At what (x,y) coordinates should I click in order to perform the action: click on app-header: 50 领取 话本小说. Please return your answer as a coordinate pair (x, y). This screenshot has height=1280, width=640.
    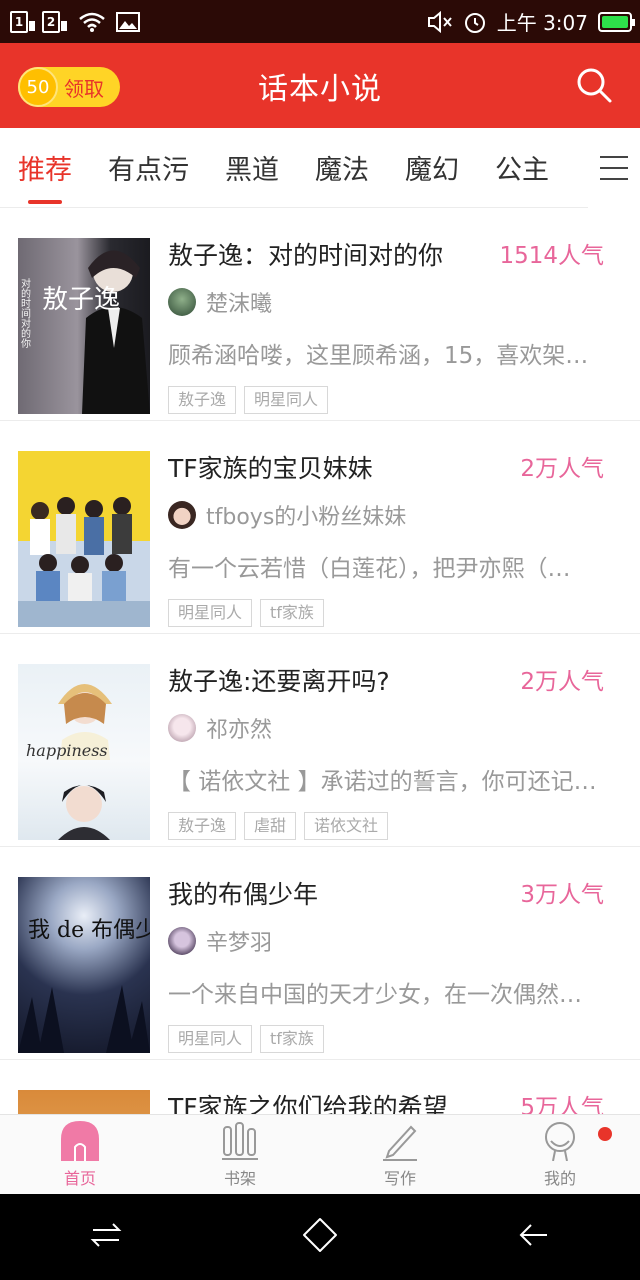
    Looking at the image, I should click on (320, 85).